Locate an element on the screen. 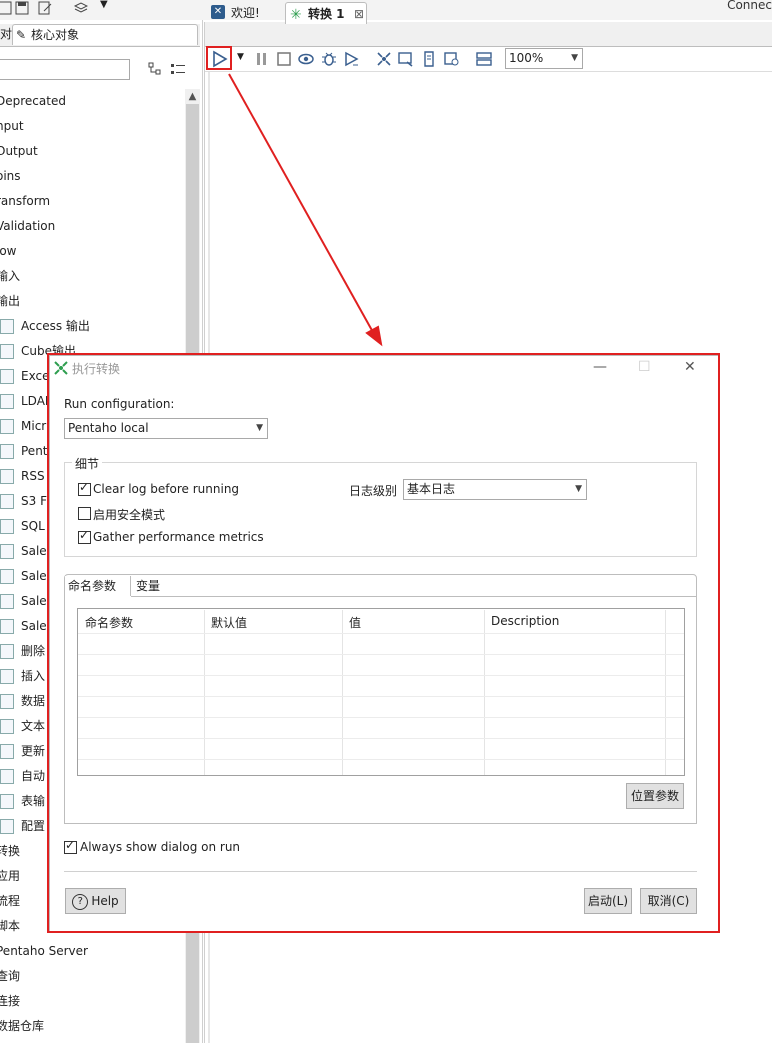 Image resolution: width=772 pixels, height=1043 pixels. log-level-select: 基本日志 ▼ is located at coordinates (495, 489).